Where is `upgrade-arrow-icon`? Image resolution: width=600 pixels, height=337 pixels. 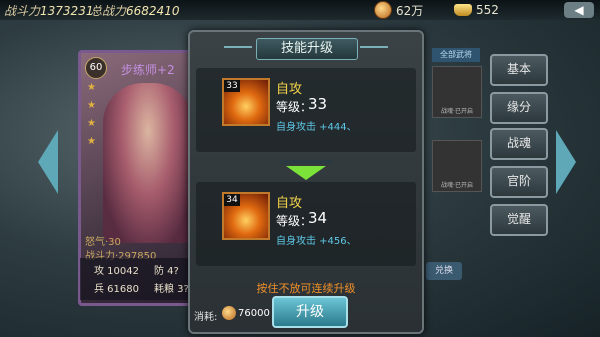
upgrade-arrow-icon is located at coordinates (306, 170).